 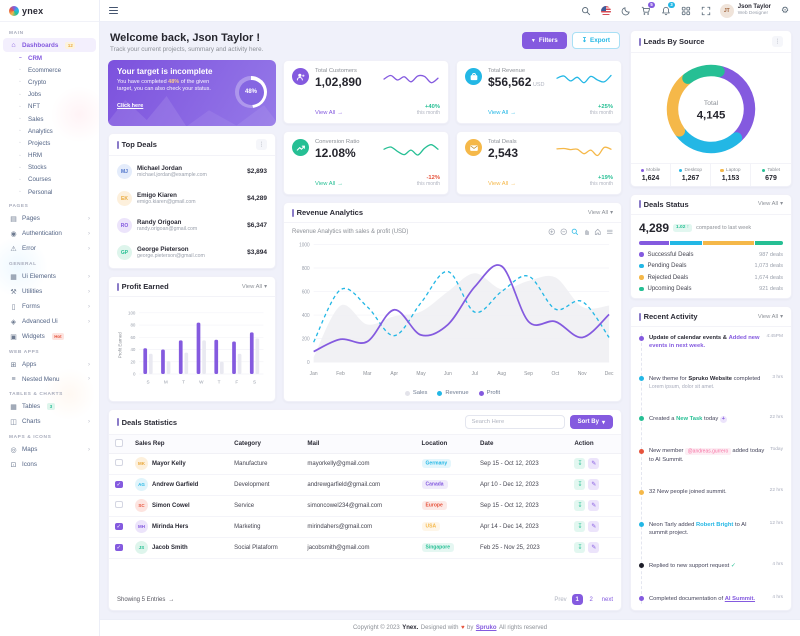 What do you see at coordinates (607, 600) in the screenshot?
I see `pagination-next: next` at bounding box center [607, 600].